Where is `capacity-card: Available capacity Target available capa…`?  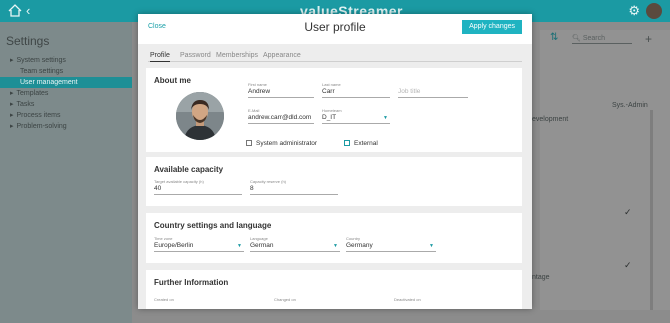 capacity-card: Available capacity Target available capa… is located at coordinates (334, 181).